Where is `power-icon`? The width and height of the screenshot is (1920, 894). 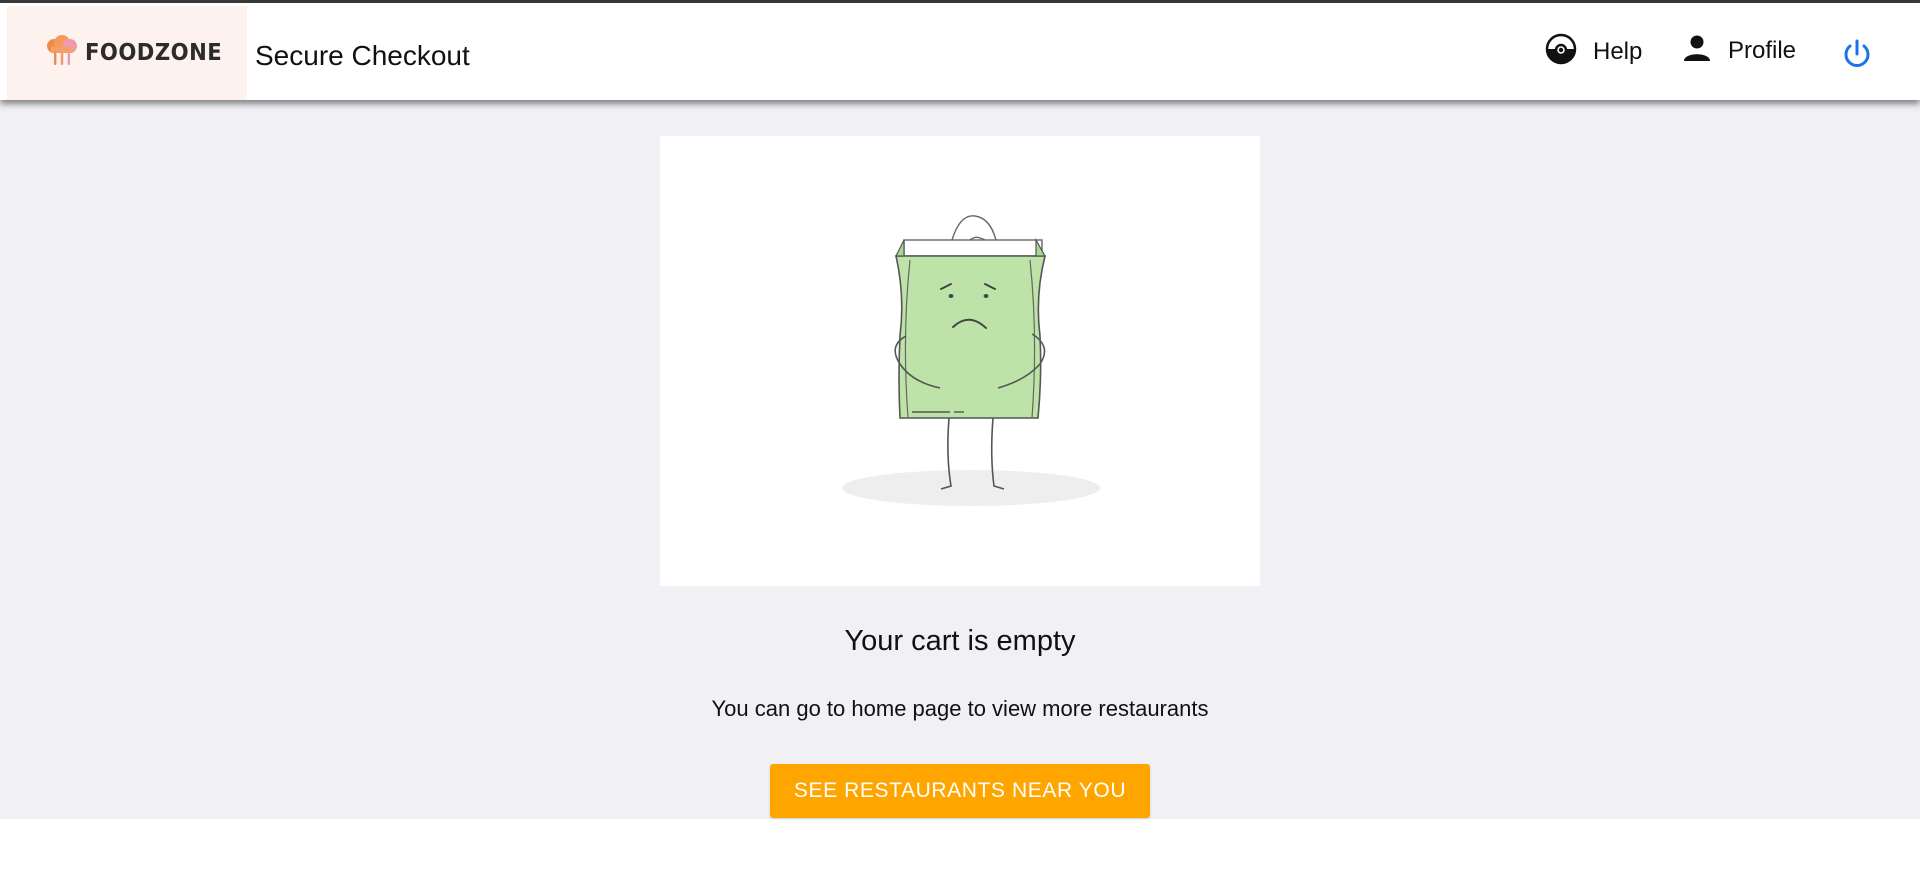
power-icon is located at coordinates (1857, 57).